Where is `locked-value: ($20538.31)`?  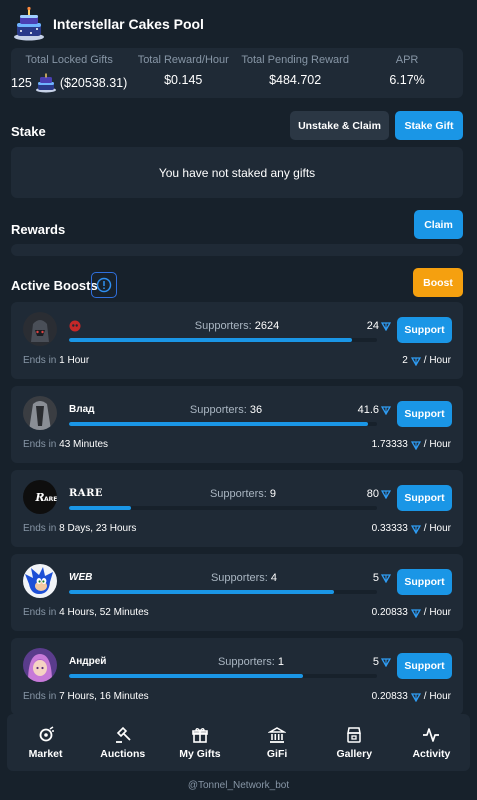 locked-value: ($20538.31) is located at coordinates (93, 83).